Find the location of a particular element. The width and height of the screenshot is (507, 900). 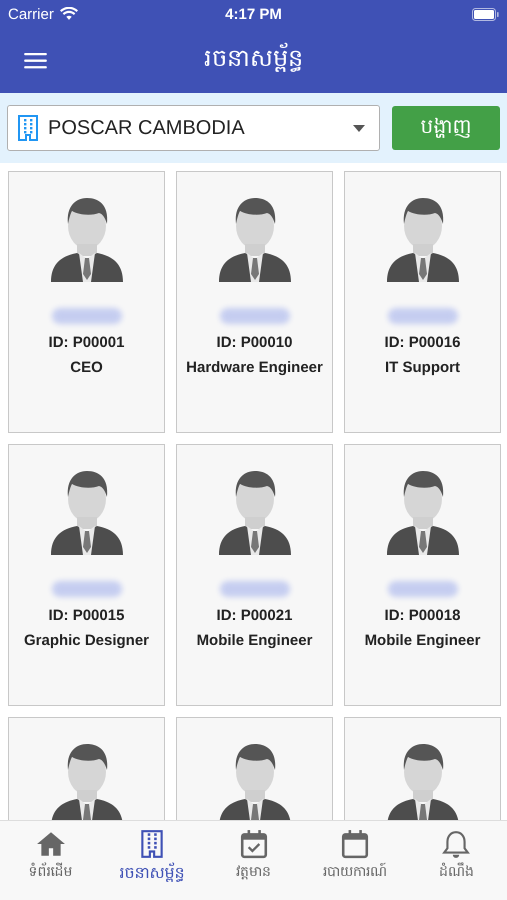

job-title: Hardware Engineer is located at coordinates (254, 367).